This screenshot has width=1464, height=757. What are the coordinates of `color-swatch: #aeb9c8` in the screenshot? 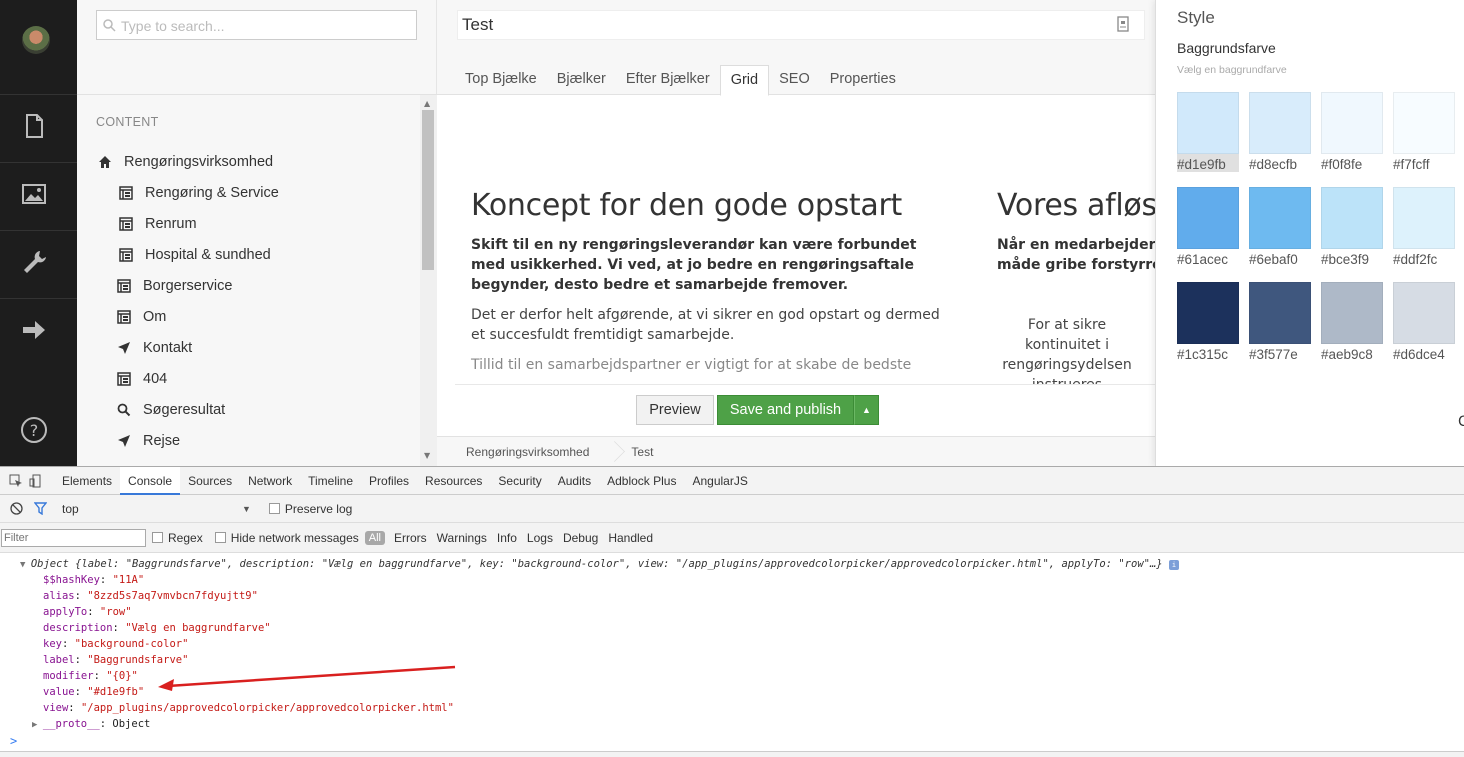 It's located at (1352, 322).